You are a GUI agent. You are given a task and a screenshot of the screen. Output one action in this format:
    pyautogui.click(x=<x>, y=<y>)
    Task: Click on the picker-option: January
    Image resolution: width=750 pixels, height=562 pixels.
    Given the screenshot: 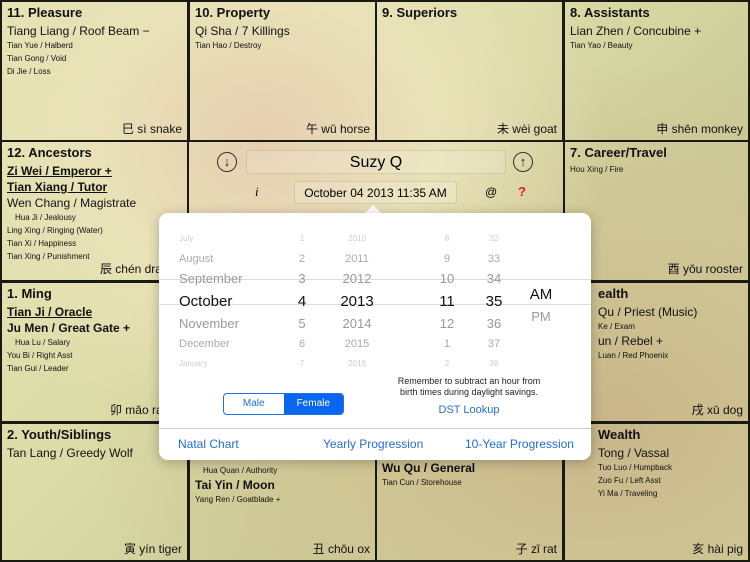 What is the action you would take?
    pyautogui.click(x=229, y=364)
    